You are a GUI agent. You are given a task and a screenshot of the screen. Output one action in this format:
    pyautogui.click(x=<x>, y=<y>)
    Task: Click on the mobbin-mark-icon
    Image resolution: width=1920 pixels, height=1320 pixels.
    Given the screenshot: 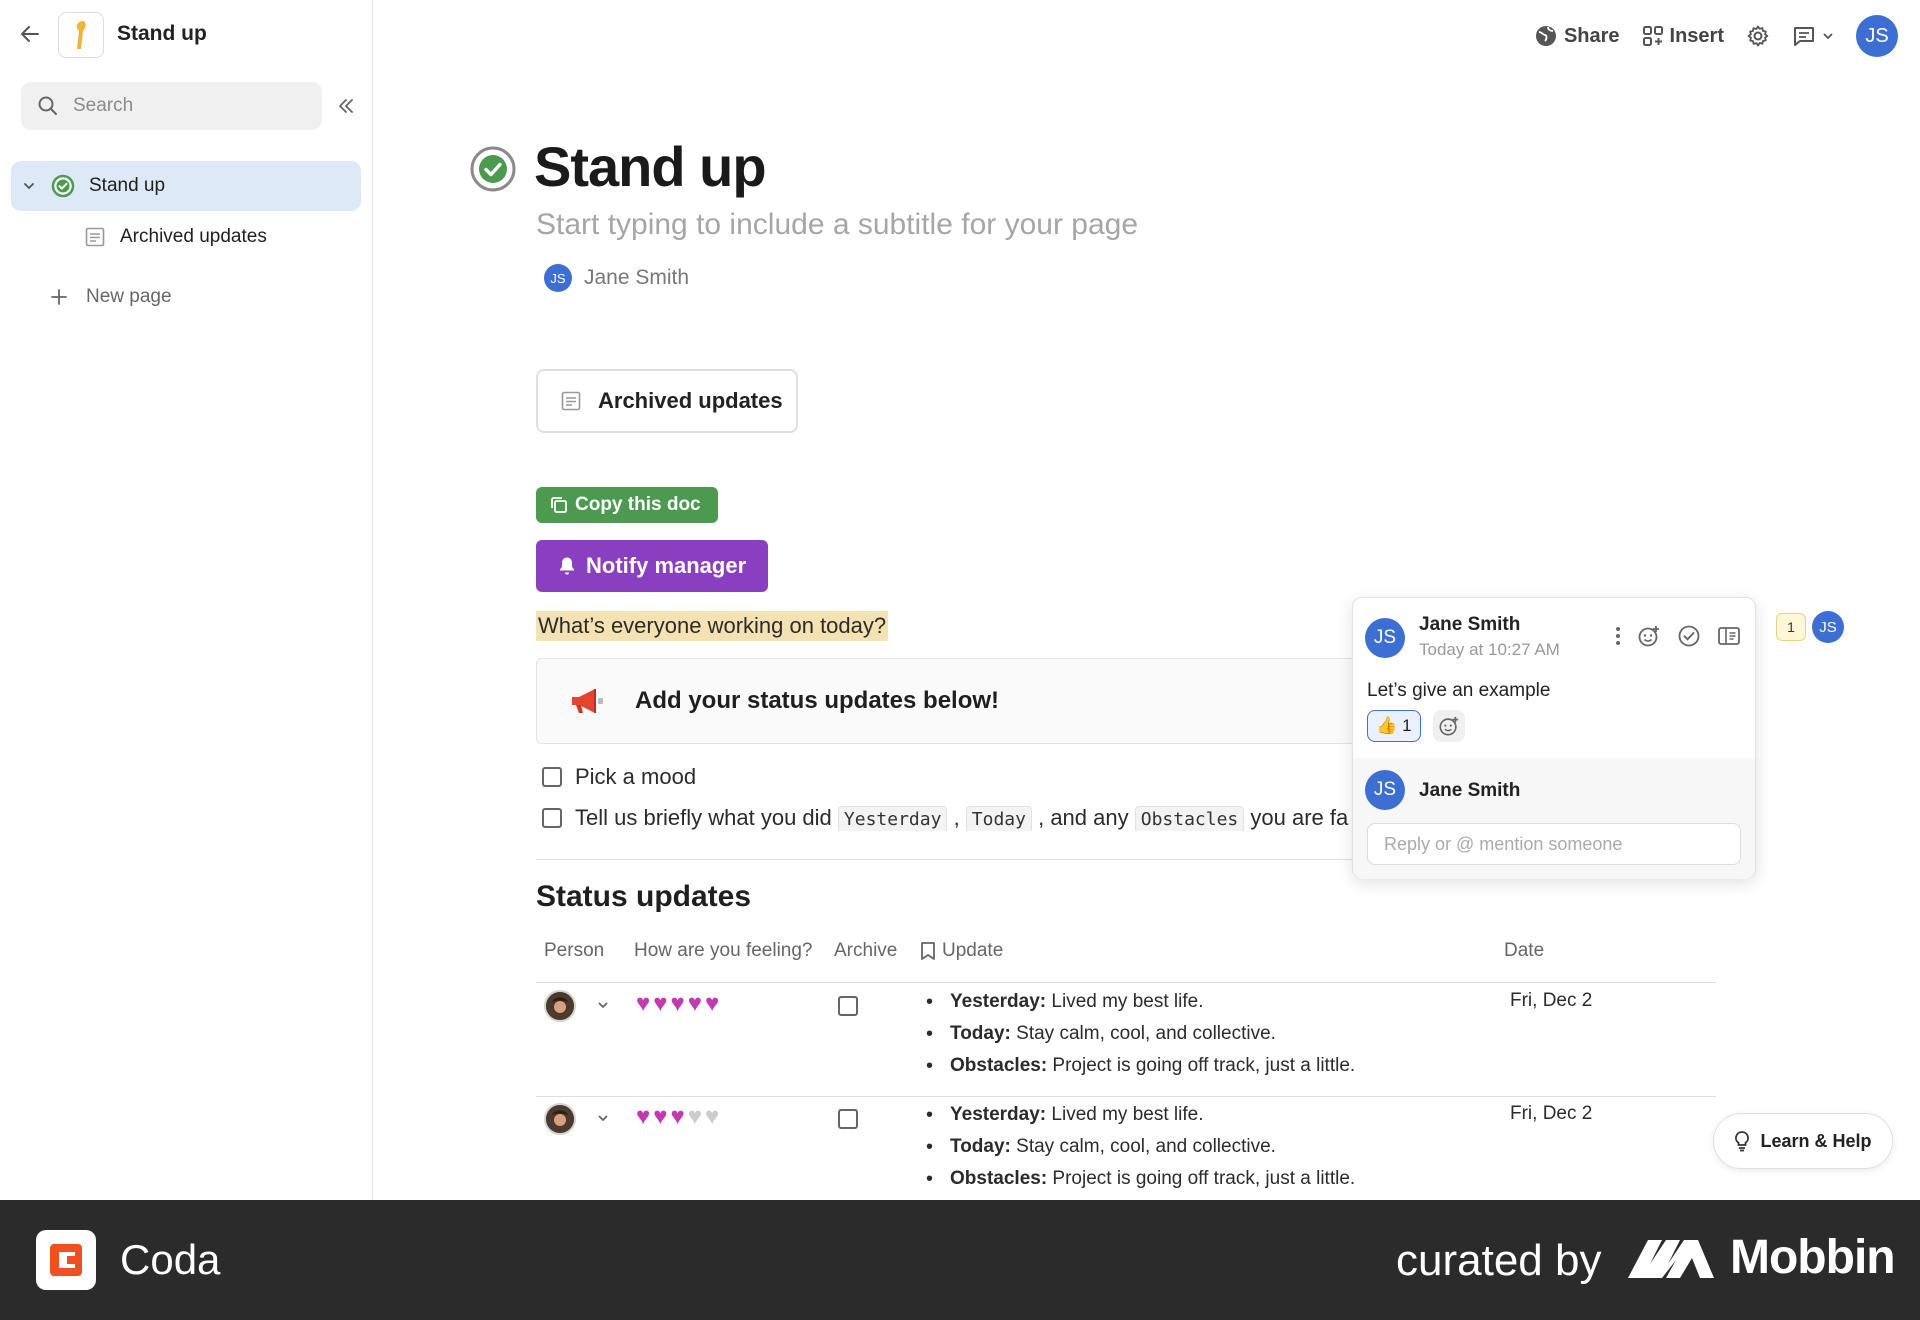 What is the action you would take?
    pyautogui.click(x=1671, y=1258)
    